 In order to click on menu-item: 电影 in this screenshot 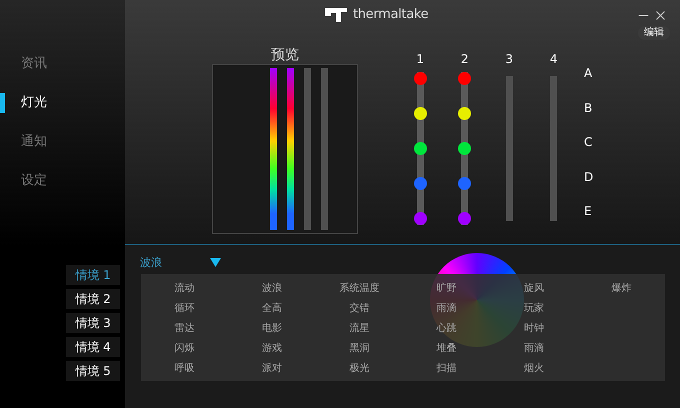, I will do `click(272, 329)`.